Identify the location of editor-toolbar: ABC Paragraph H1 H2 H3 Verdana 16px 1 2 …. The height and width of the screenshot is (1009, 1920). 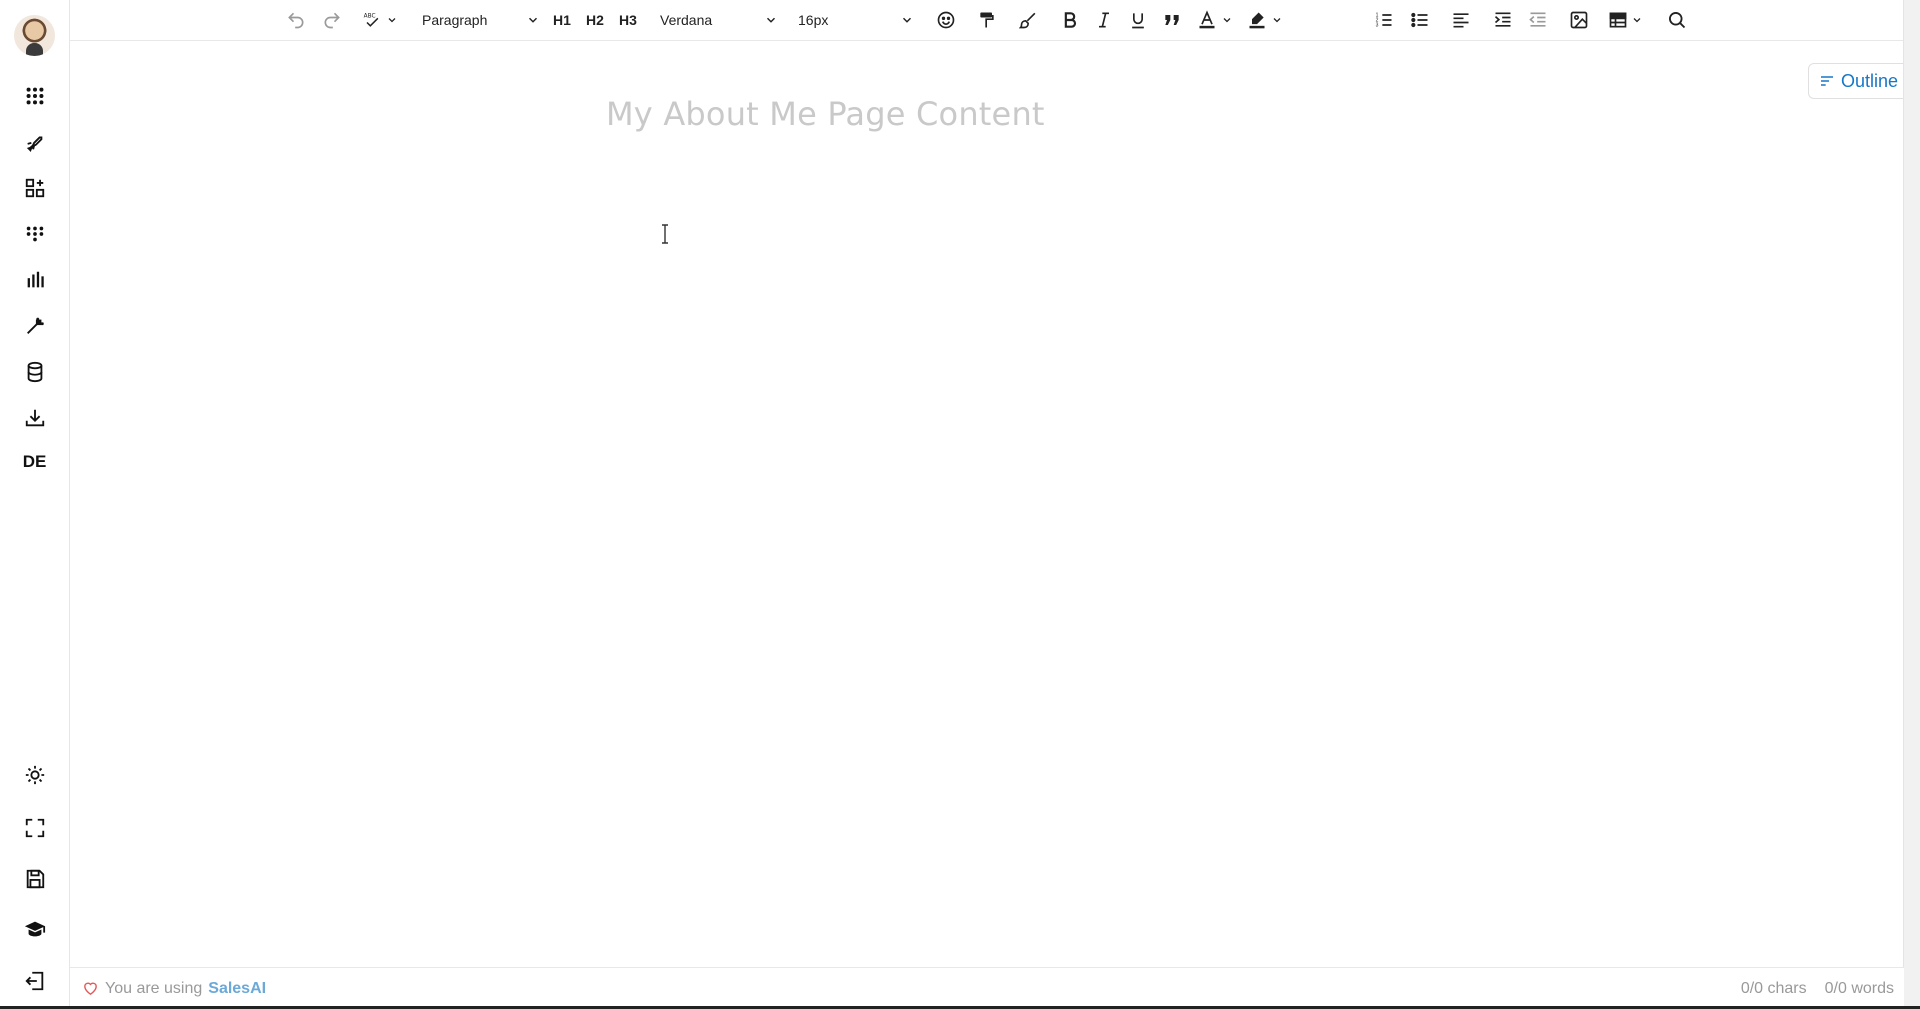
(995, 20).